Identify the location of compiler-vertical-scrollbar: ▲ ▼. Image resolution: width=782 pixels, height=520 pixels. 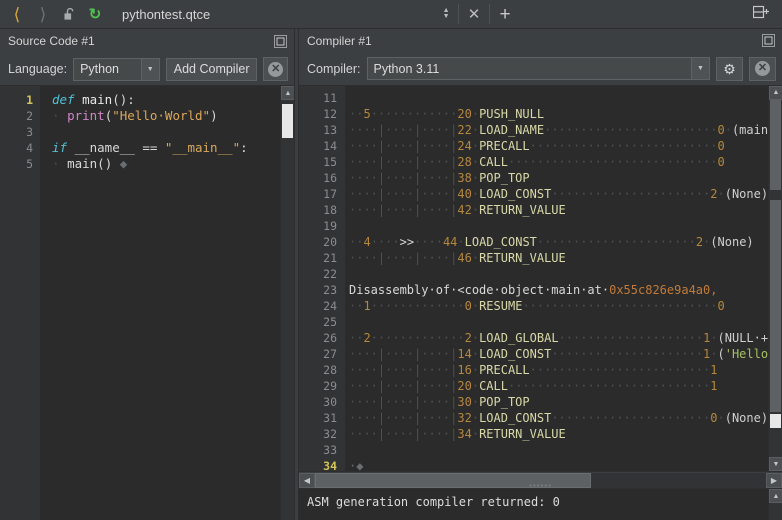
(775, 278).